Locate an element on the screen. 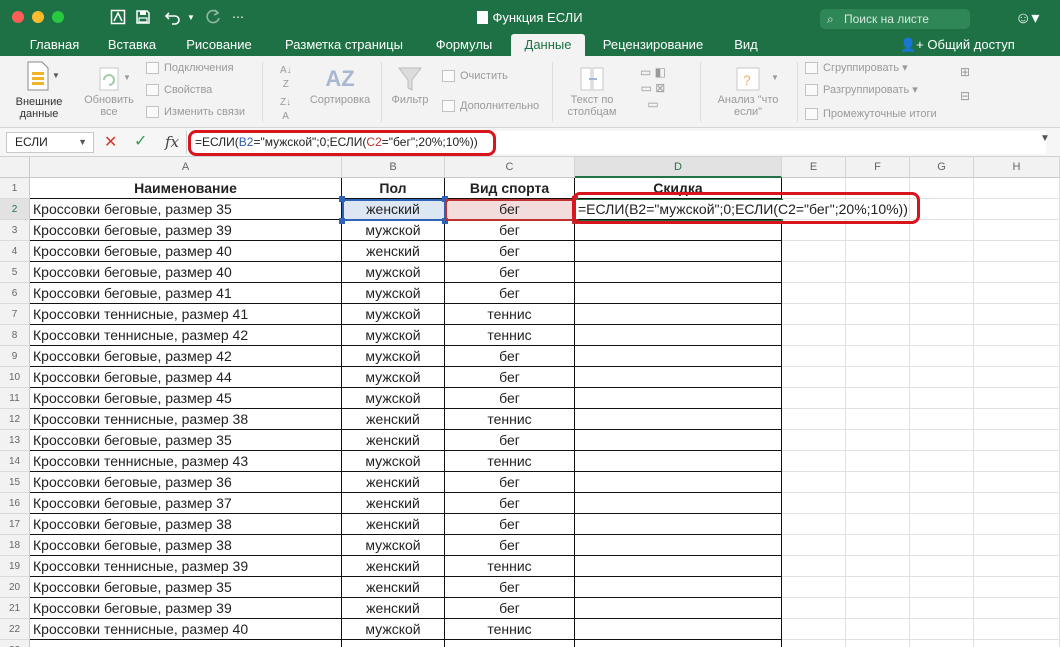  row-header: 20 is located at coordinates (15, 587).